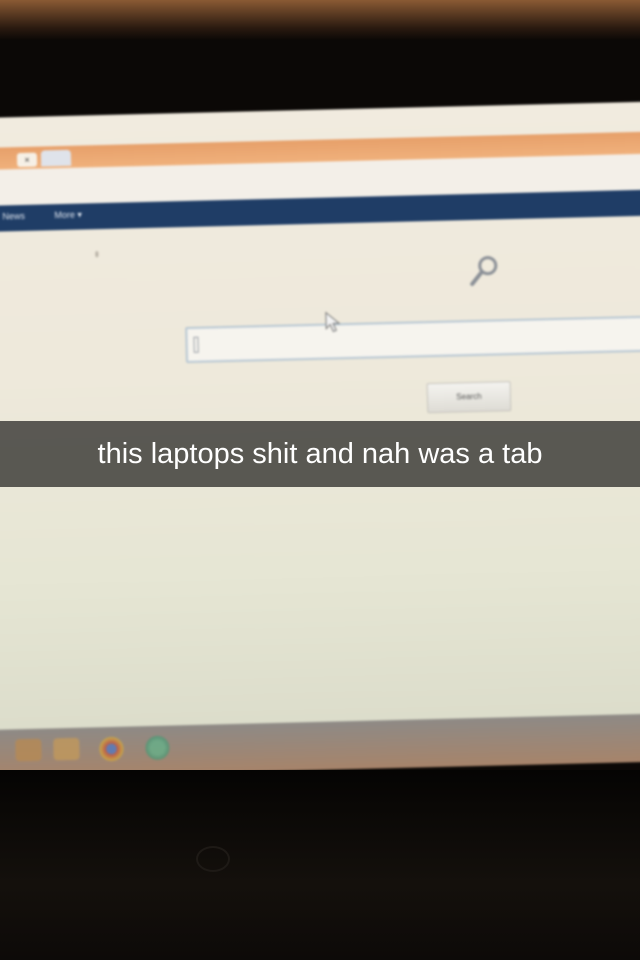 The image size is (640, 960). What do you see at coordinates (412, 339) in the screenshot?
I see `search-input` at bounding box center [412, 339].